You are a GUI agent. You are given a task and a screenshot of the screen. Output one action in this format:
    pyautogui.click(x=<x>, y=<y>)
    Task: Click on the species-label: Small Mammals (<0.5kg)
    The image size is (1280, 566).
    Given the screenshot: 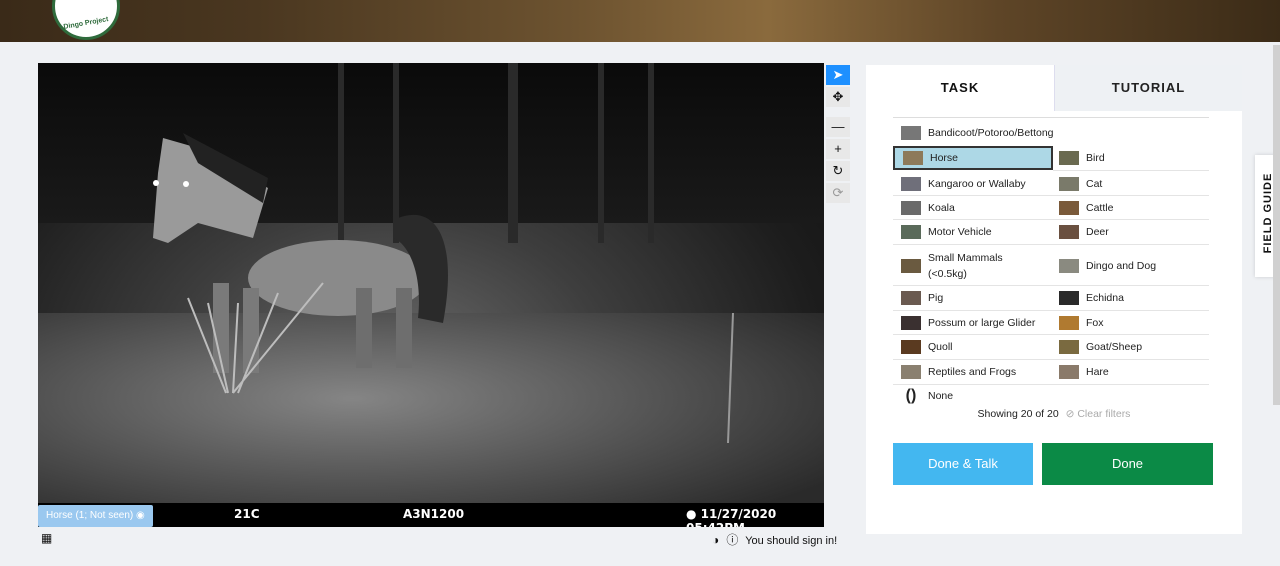 What is the action you would take?
    pyautogui.click(x=965, y=266)
    